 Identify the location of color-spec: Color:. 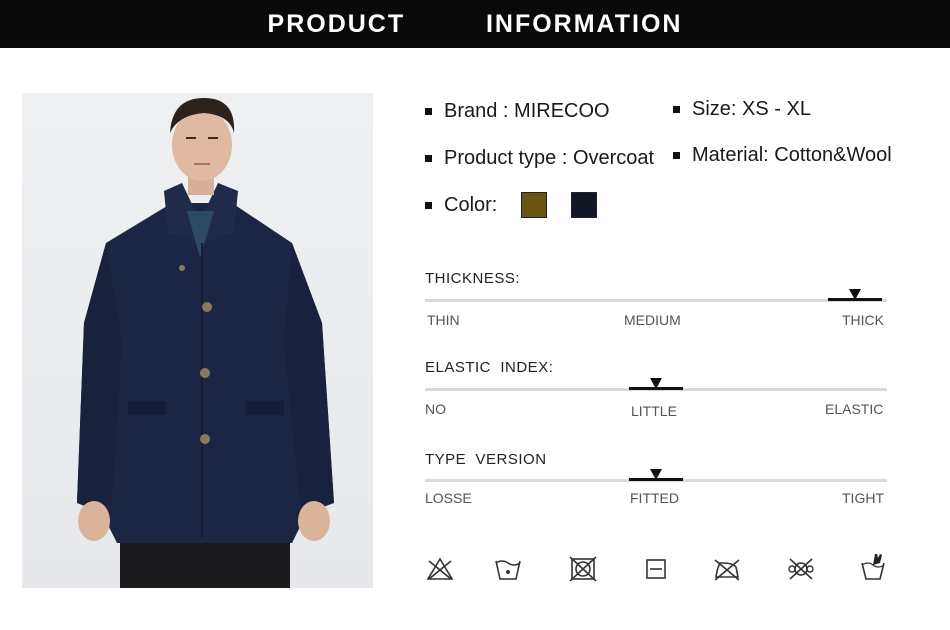
(511, 205).